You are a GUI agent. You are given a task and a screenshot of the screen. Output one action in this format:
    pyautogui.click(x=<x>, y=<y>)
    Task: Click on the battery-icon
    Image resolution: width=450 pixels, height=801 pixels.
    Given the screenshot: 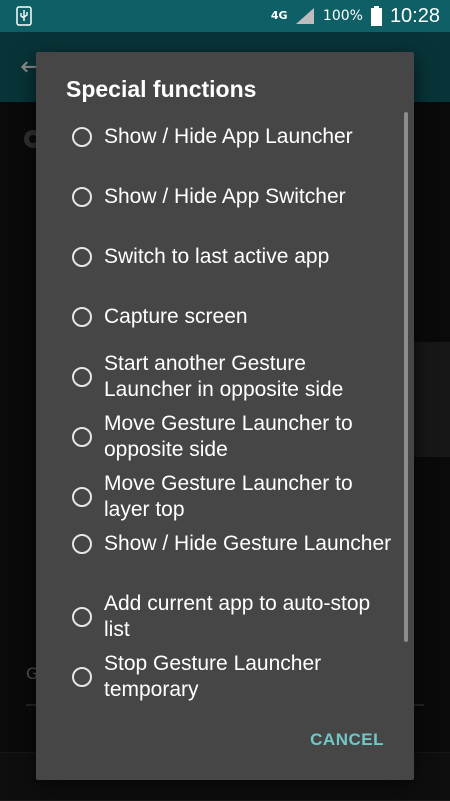 What is the action you would take?
    pyautogui.click(x=376, y=16)
    